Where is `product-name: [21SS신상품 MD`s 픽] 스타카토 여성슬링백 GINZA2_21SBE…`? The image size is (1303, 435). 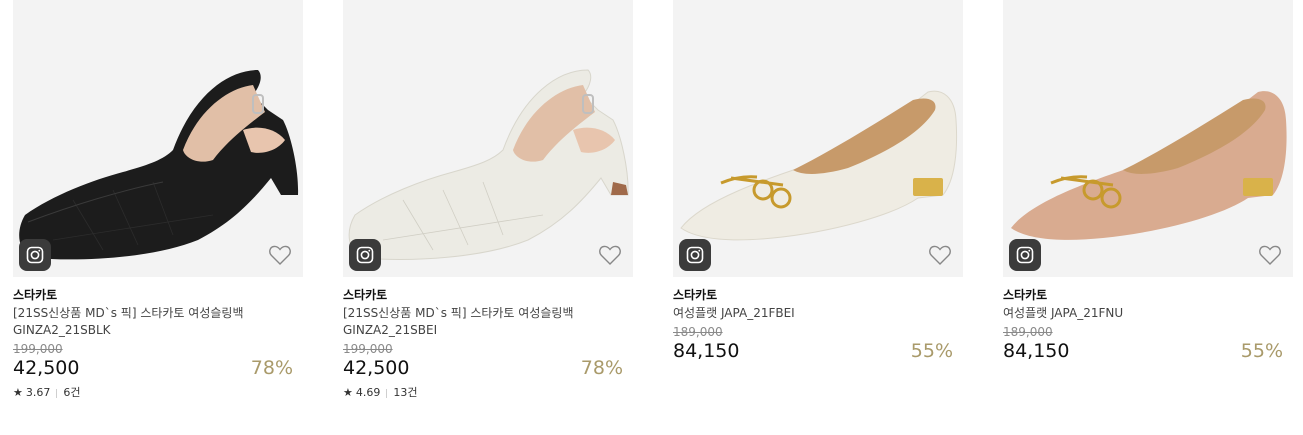 product-name: [21SS신상품 MD`s 픽] 스타카토 여성슬링백 GINZA2_21SBE… is located at coordinates (478, 322).